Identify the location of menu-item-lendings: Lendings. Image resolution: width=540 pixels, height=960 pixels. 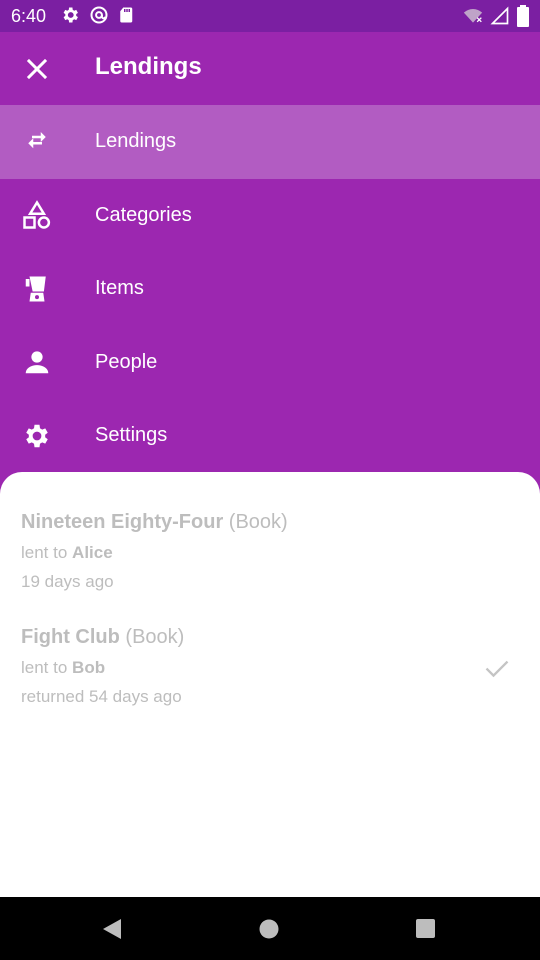
(270, 142).